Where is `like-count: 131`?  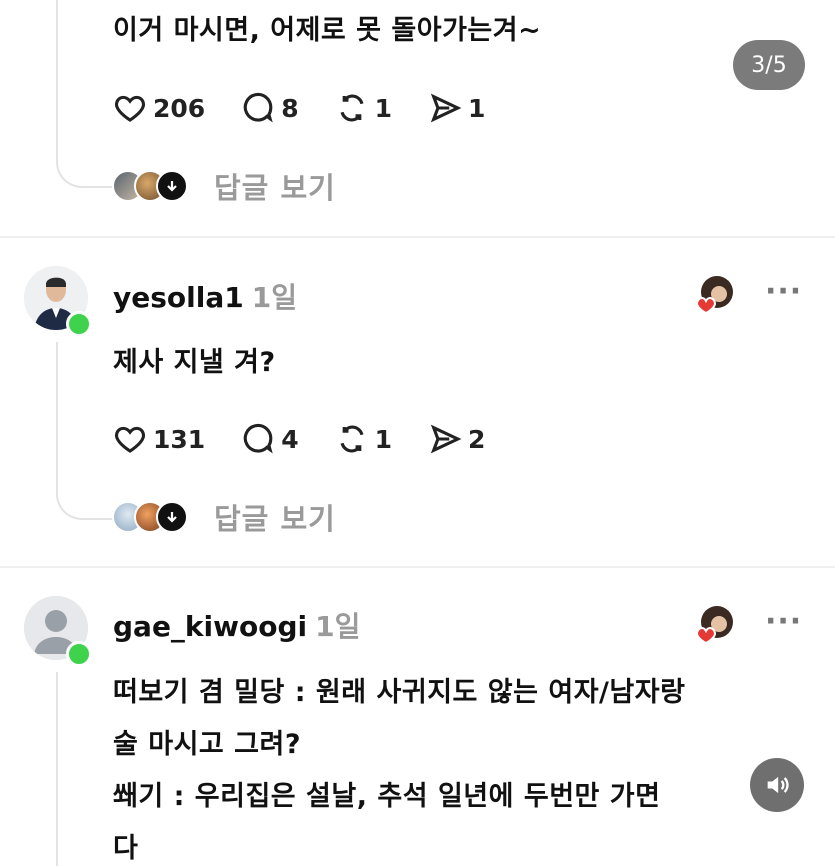
like-count: 131 is located at coordinates (179, 439).